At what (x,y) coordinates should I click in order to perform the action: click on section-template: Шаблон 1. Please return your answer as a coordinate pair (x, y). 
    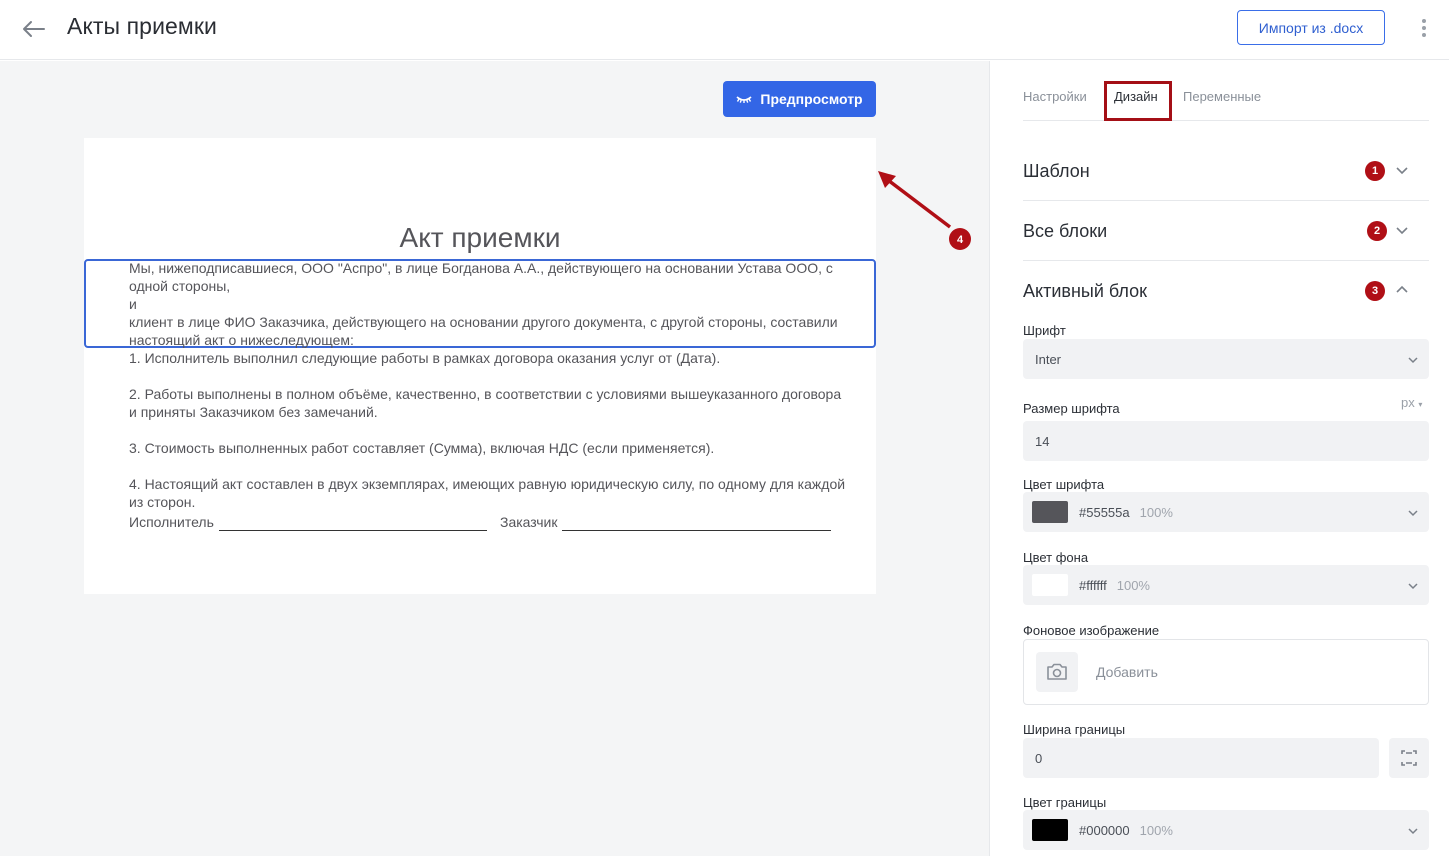
    Looking at the image, I should click on (1226, 171).